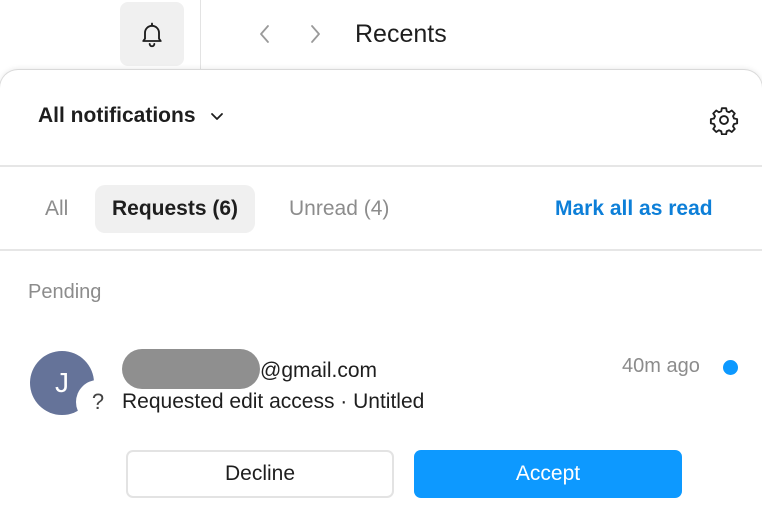 The height and width of the screenshot is (520, 762). I want to click on tab-requests: Requests (6), so click(175, 209).